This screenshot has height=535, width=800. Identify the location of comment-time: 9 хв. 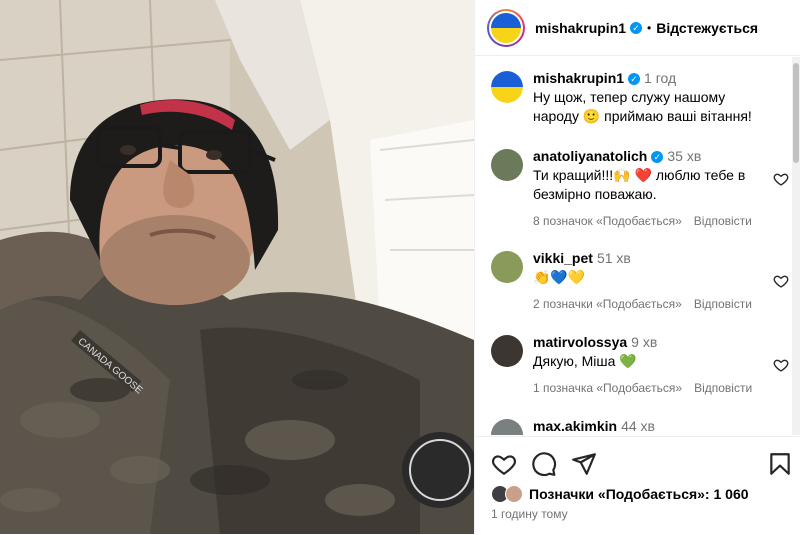
(644, 342).